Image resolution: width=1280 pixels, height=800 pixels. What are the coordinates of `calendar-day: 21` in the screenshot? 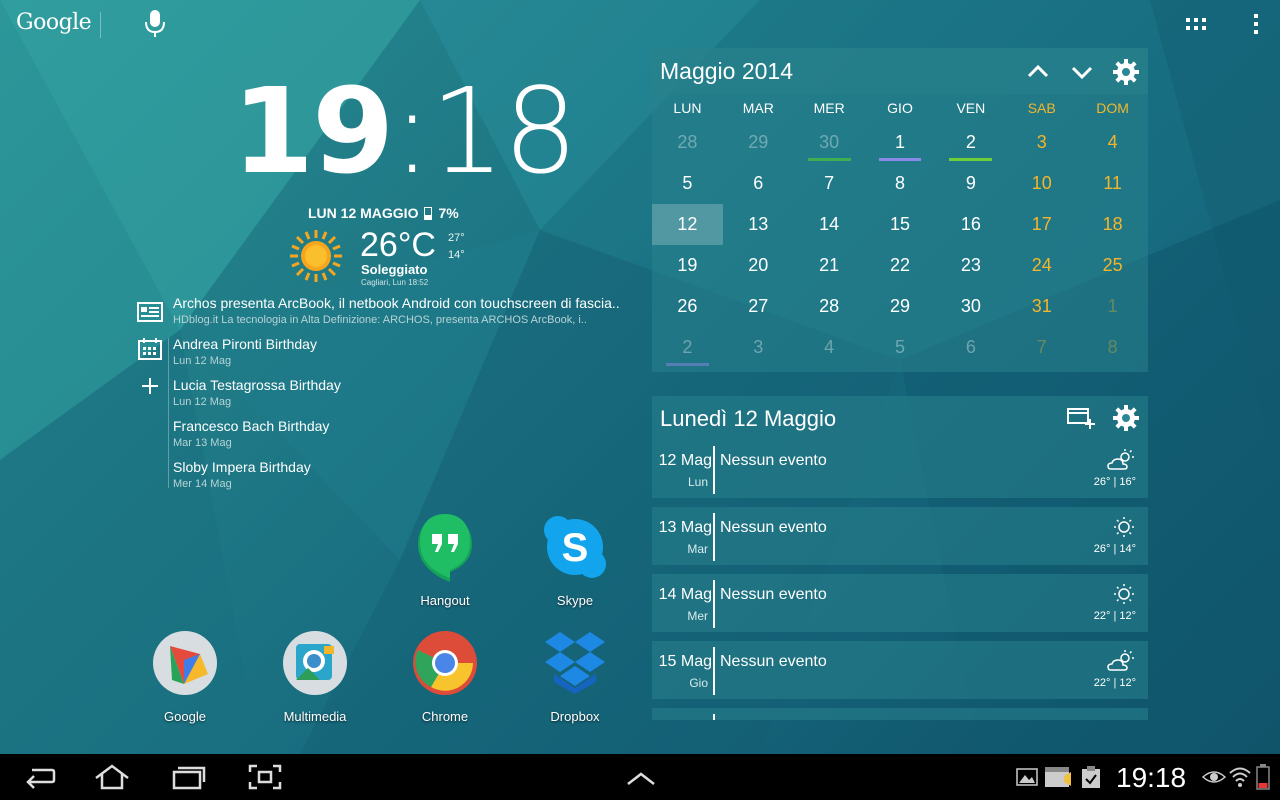 It's located at (829, 265).